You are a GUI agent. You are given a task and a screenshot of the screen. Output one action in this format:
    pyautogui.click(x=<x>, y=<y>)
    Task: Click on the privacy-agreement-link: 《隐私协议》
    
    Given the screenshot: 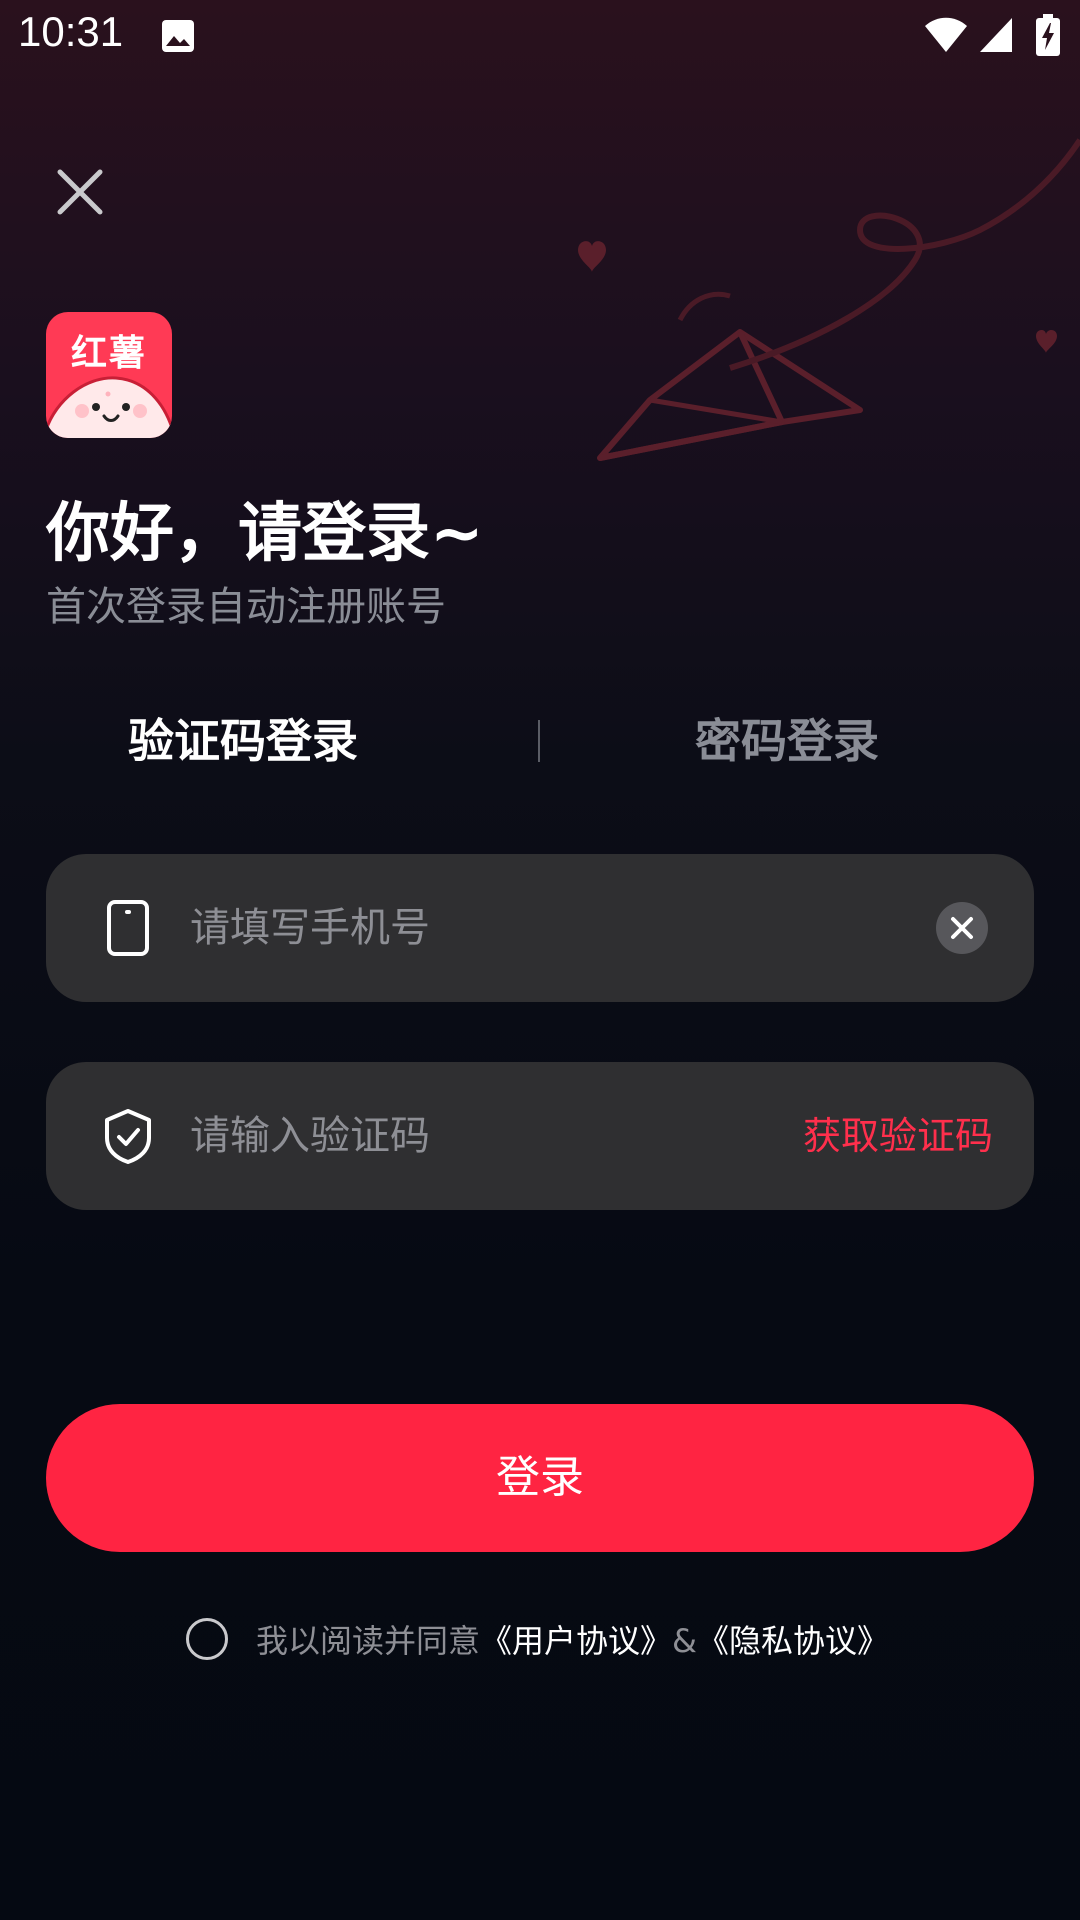 What is the action you would take?
    pyautogui.click(x=793, y=1641)
    